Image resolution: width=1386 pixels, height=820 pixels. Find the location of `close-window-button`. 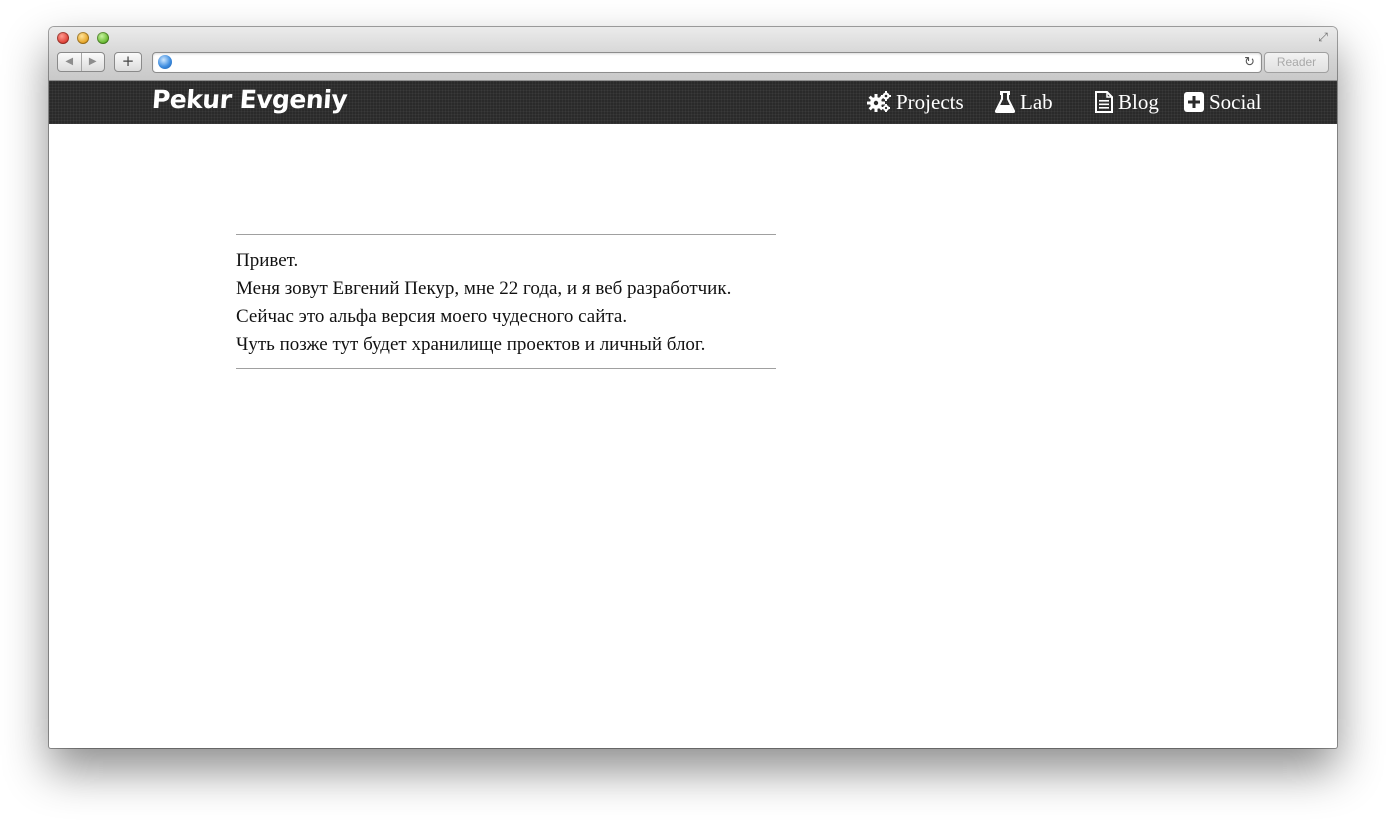

close-window-button is located at coordinates (63, 38).